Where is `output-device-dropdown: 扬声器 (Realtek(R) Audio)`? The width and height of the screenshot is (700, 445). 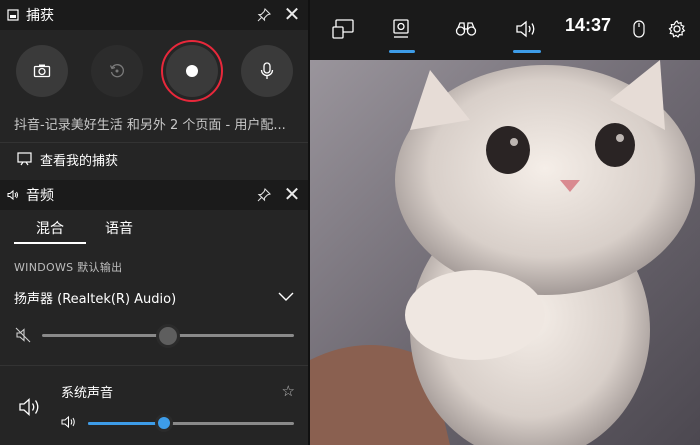 output-device-dropdown: 扬声器 (Realtek(R) Audio) is located at coordinates (155, 297).